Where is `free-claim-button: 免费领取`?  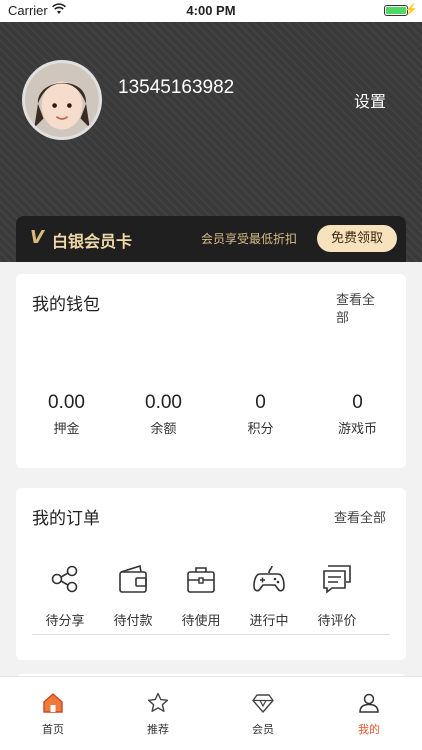 free-claim-button: 免费领取 is located at coordinates (357, 238).